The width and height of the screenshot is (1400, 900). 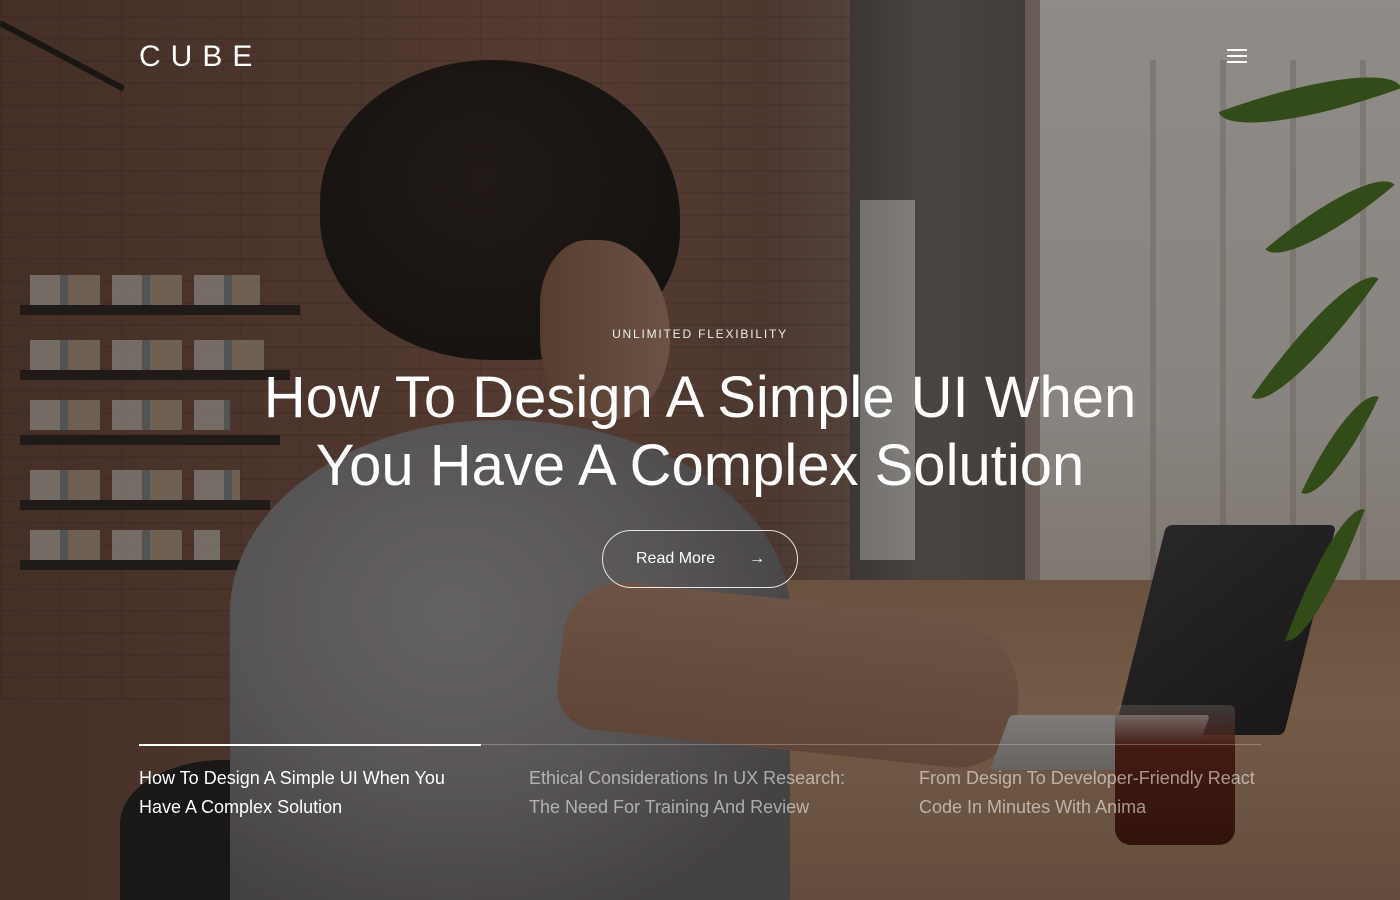 I want to click on read-more-button: Read More →, so click(x=700, y=559).